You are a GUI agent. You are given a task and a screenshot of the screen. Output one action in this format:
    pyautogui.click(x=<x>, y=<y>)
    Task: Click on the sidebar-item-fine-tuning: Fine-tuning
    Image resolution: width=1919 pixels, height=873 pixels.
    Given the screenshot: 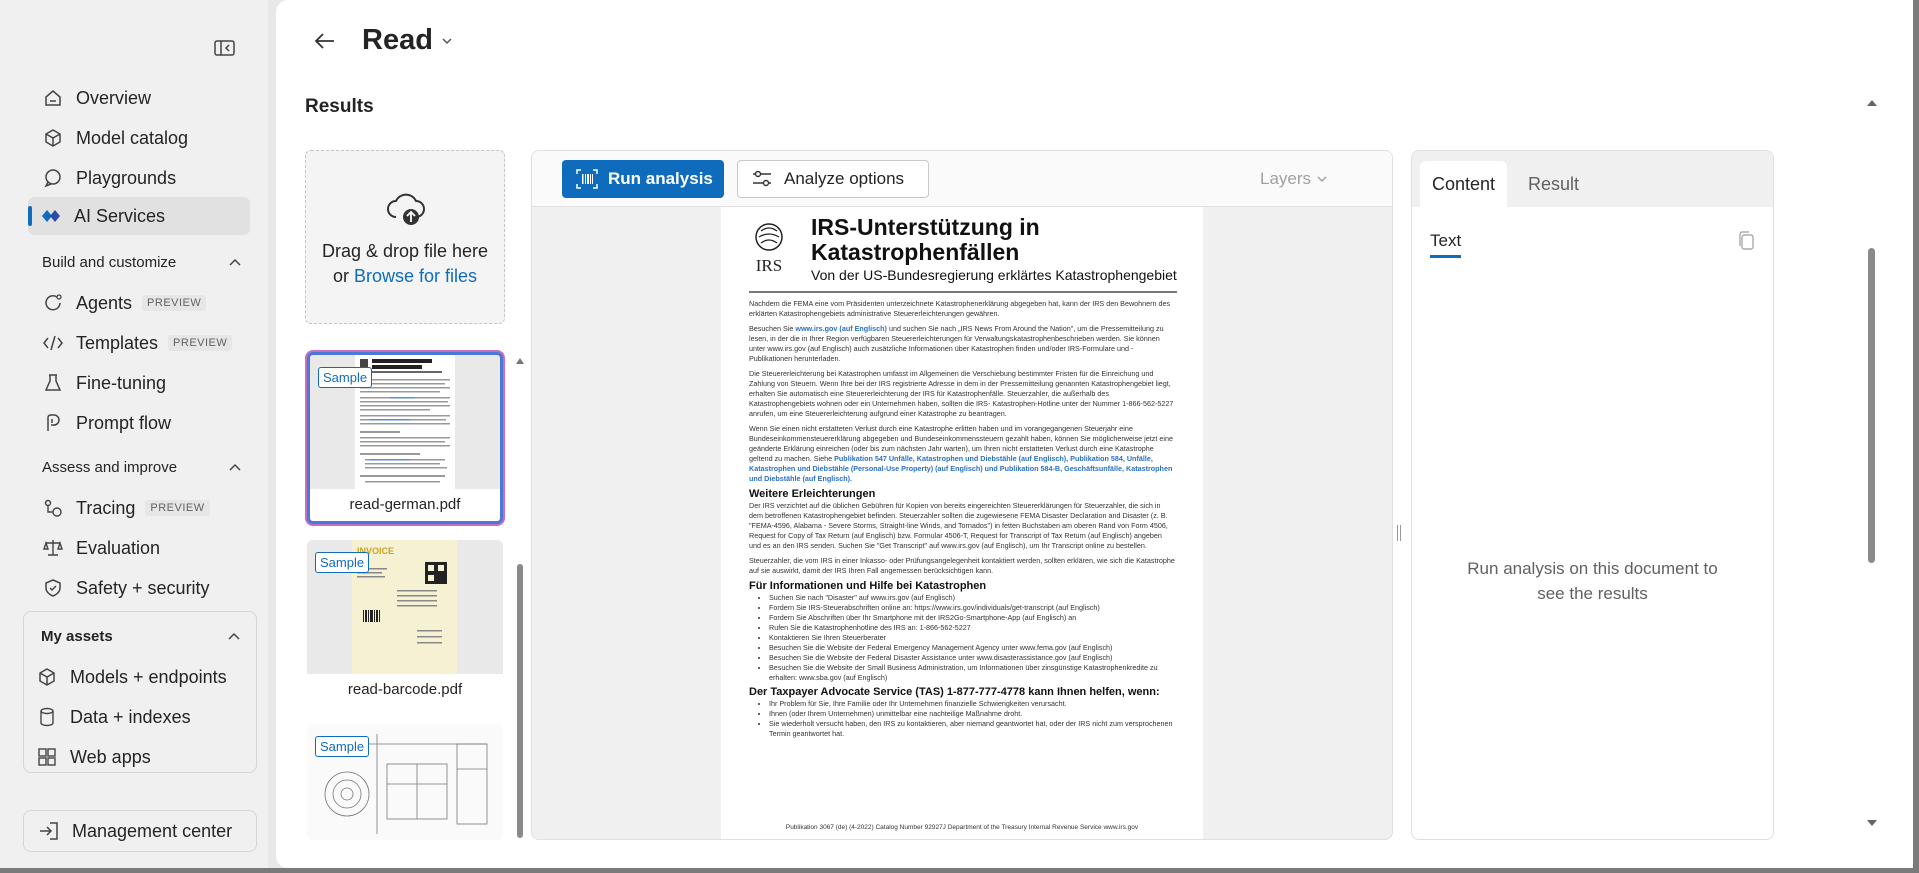 What is the action you would take?
    pyautogui.click(x=140, y=383)
    